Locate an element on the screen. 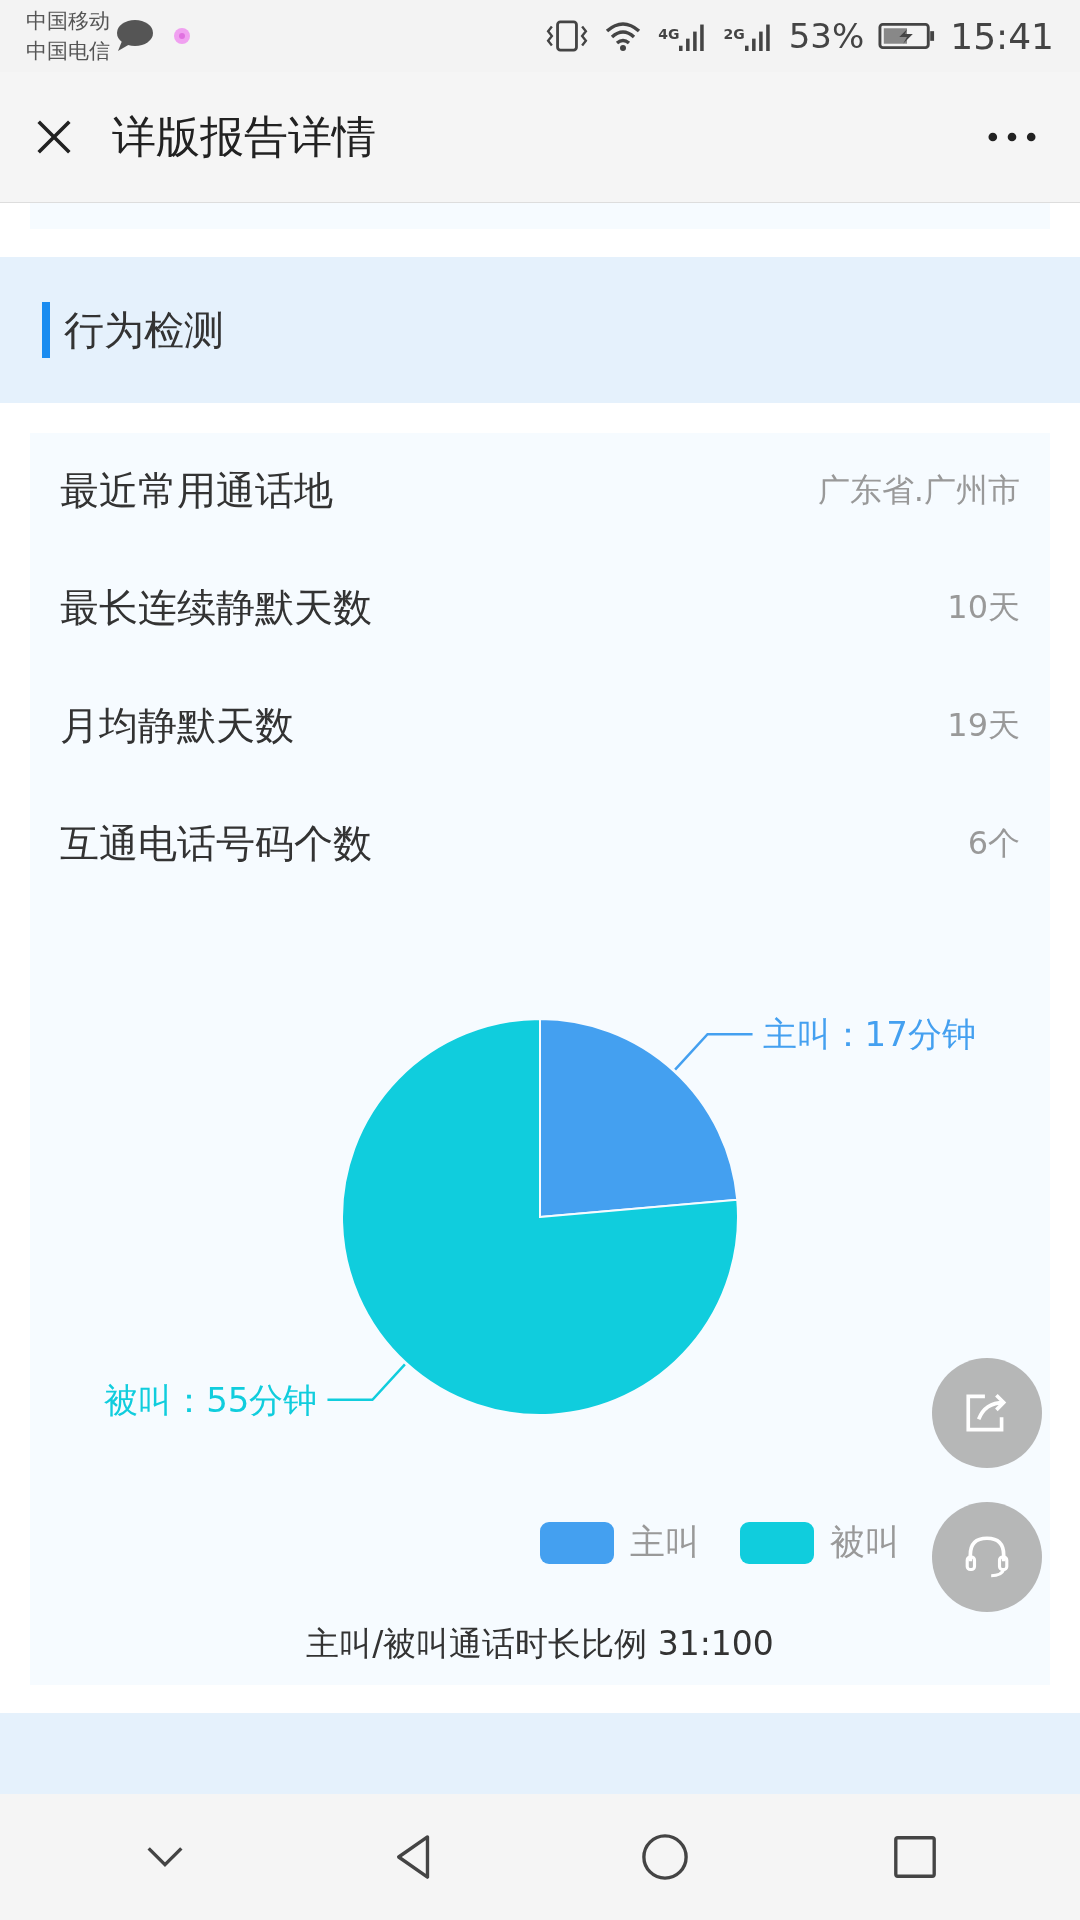 Image resolution: width=1080 pixels, height=1920 pixels. battery-icon is located at coordinates (907, 36).